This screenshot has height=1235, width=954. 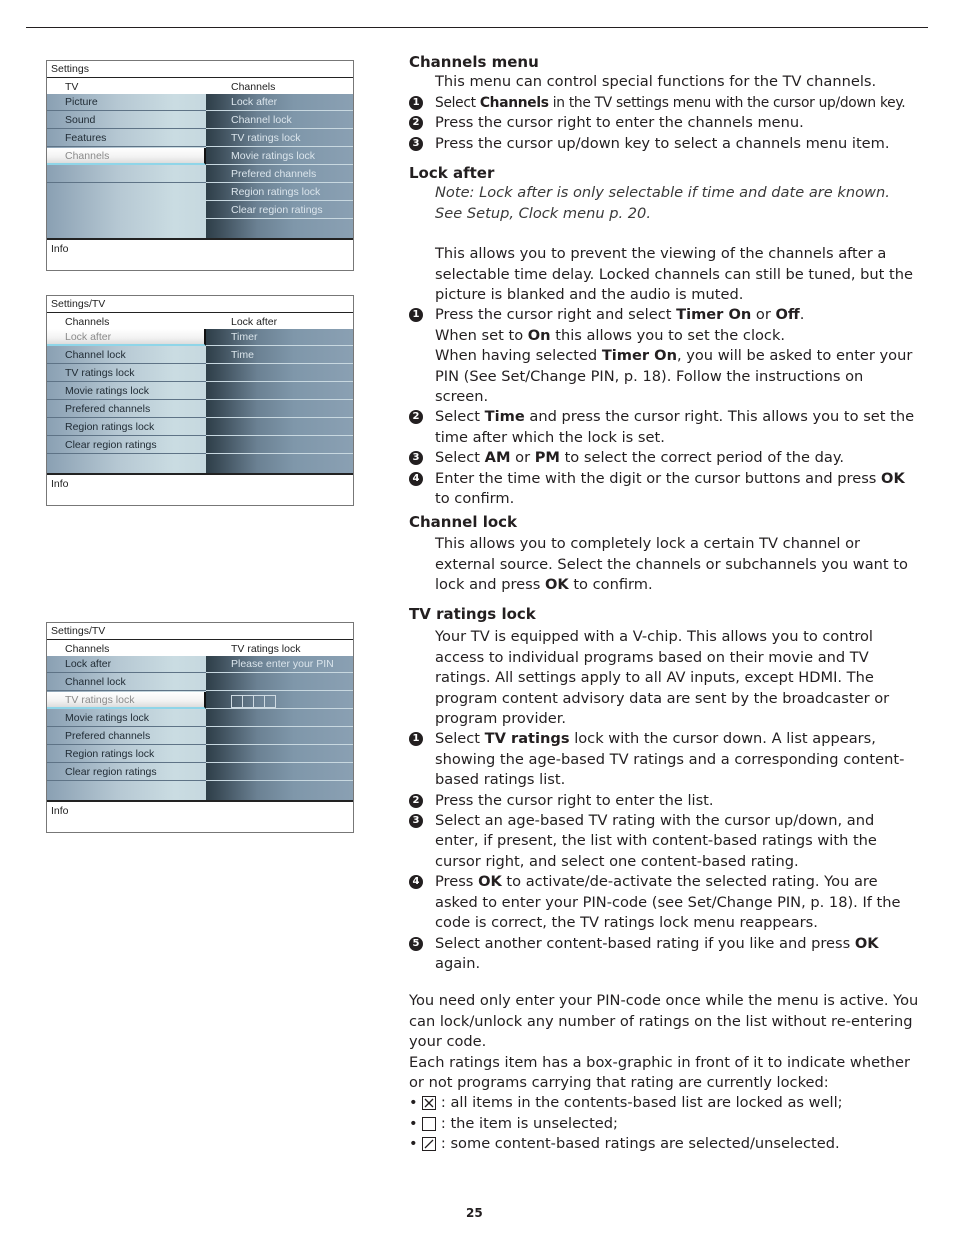 What do you see at coordinates (279, 337) in the screenshot?
I see `submenu-item: Timer` at bounding box center [279, 337].